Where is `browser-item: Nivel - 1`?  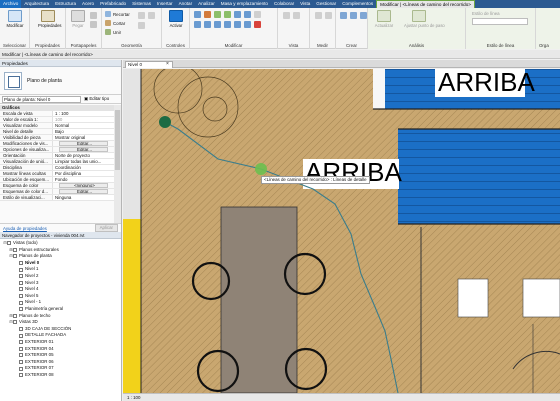 browser-item: Nivel - 1 is located at coordinates (60, 302).